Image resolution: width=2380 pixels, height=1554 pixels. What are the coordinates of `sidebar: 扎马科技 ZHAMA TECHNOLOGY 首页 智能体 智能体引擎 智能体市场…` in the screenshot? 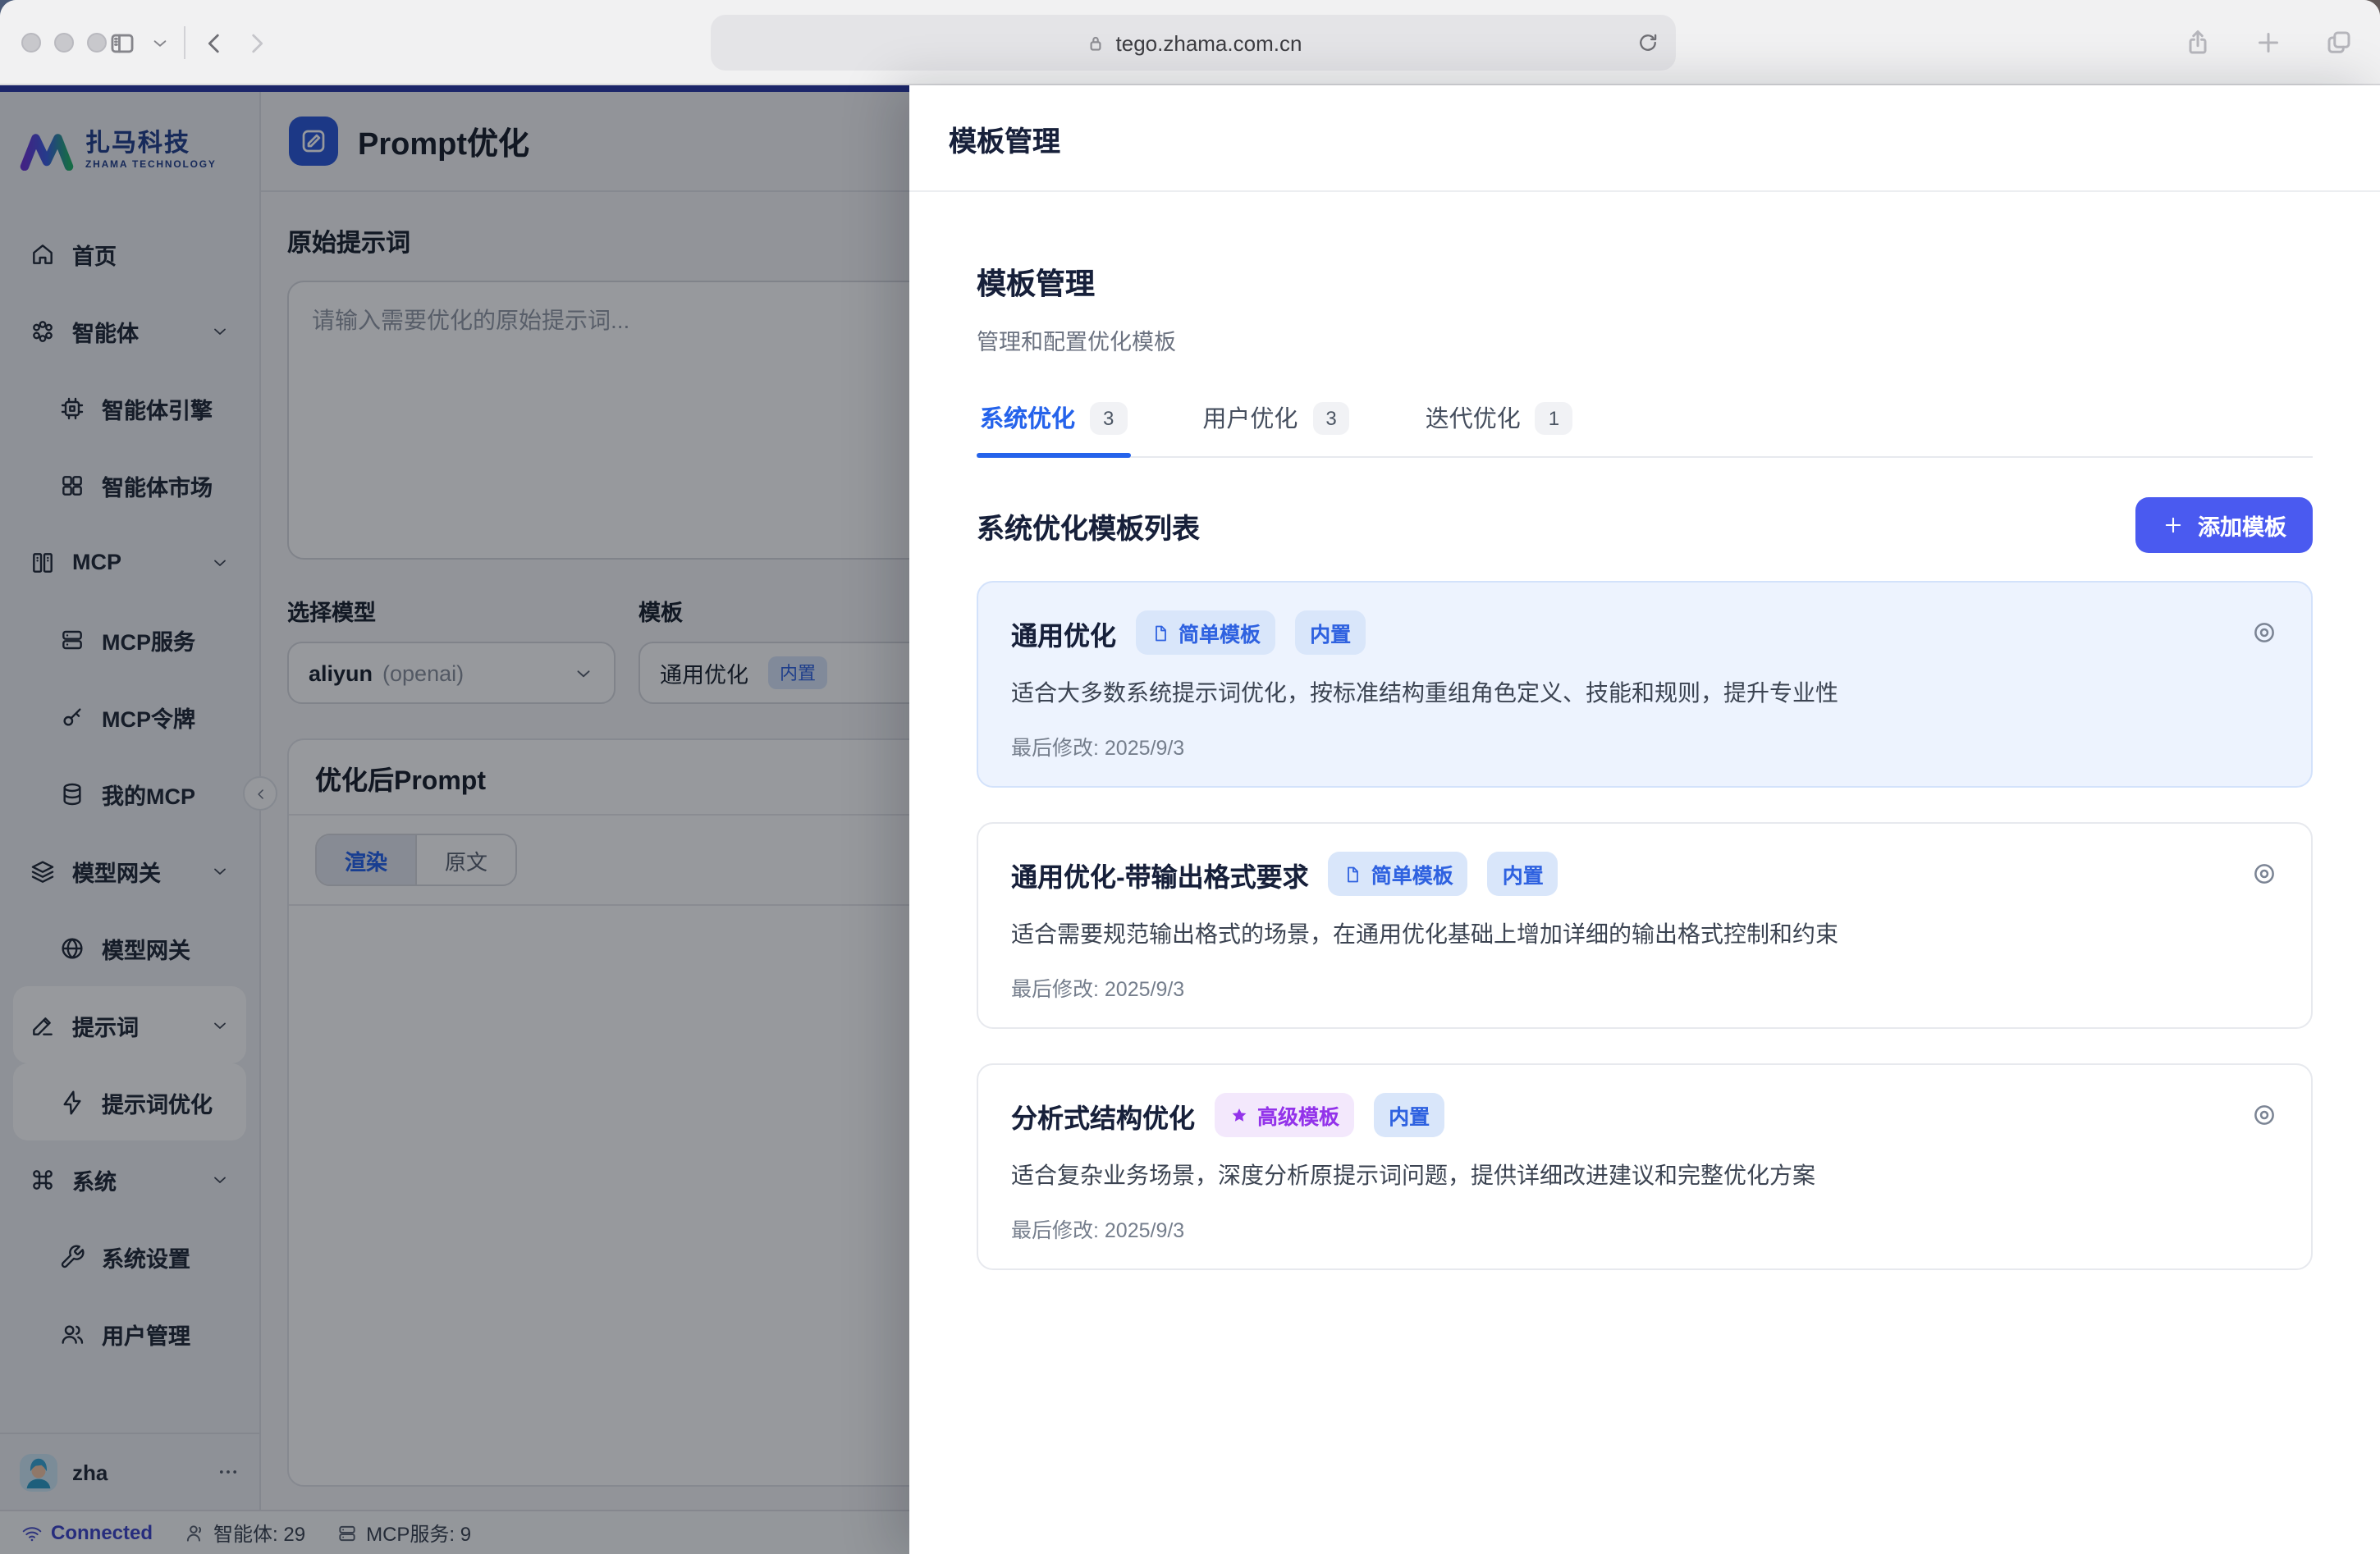 It's located at (130, 801).